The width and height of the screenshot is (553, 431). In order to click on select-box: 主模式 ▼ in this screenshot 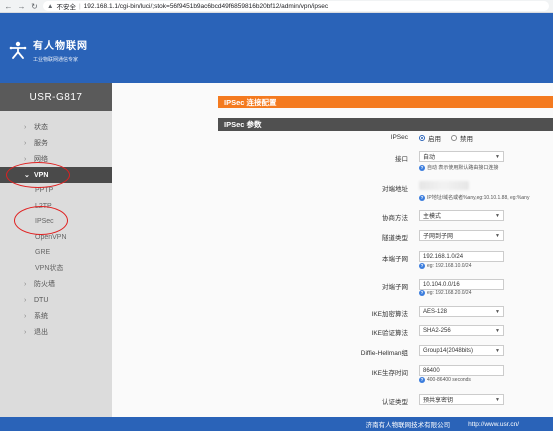, I will do `click(461, 215)`.